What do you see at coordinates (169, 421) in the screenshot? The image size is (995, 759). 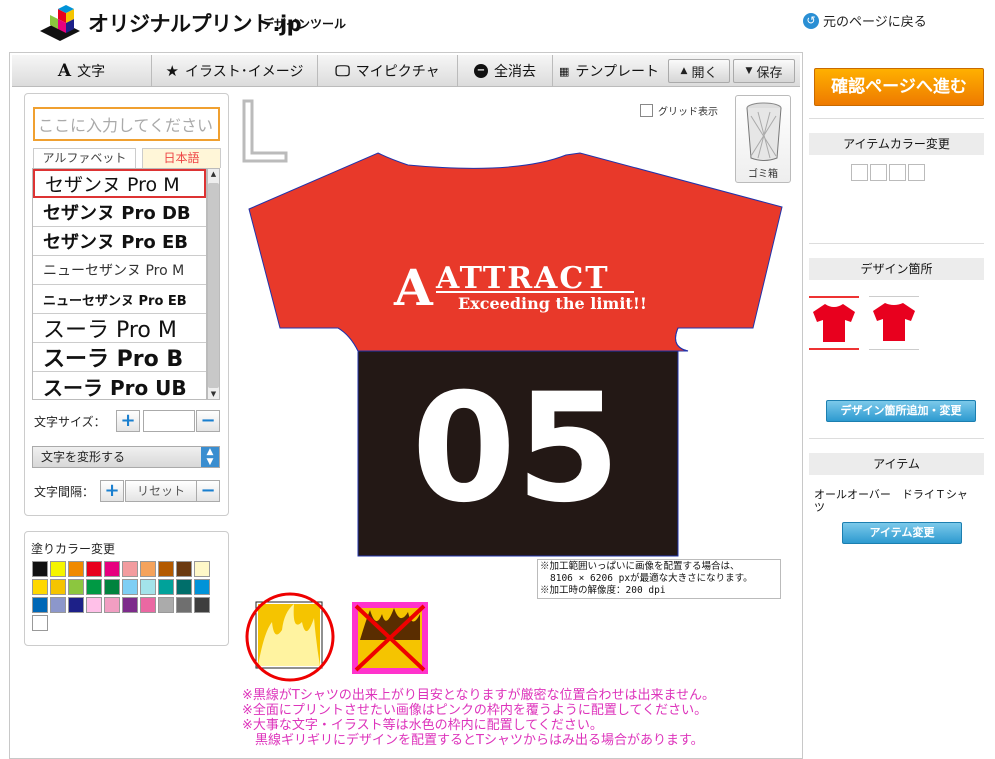 I see `size-input` at bounding box center [169, 421].